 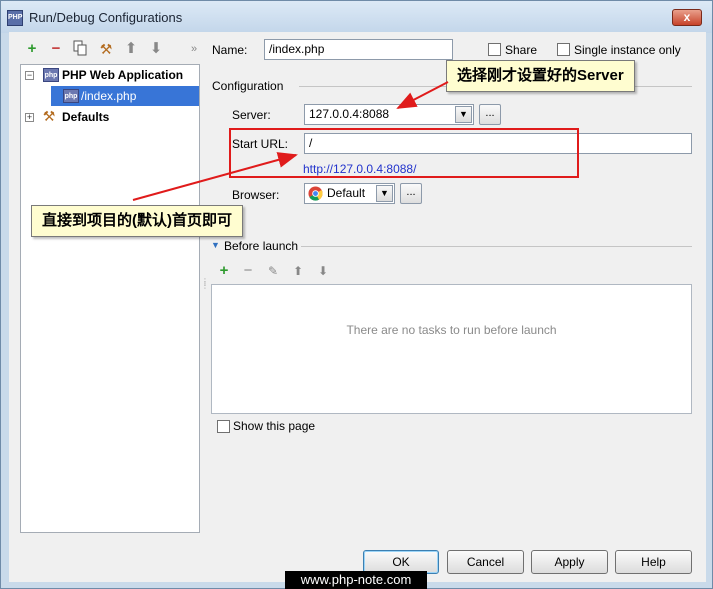 What do you see at coordinates (106, 49) in the screenshot?
I see `edit-defaults-icon: ⚒` at bounding box center [106, 49].